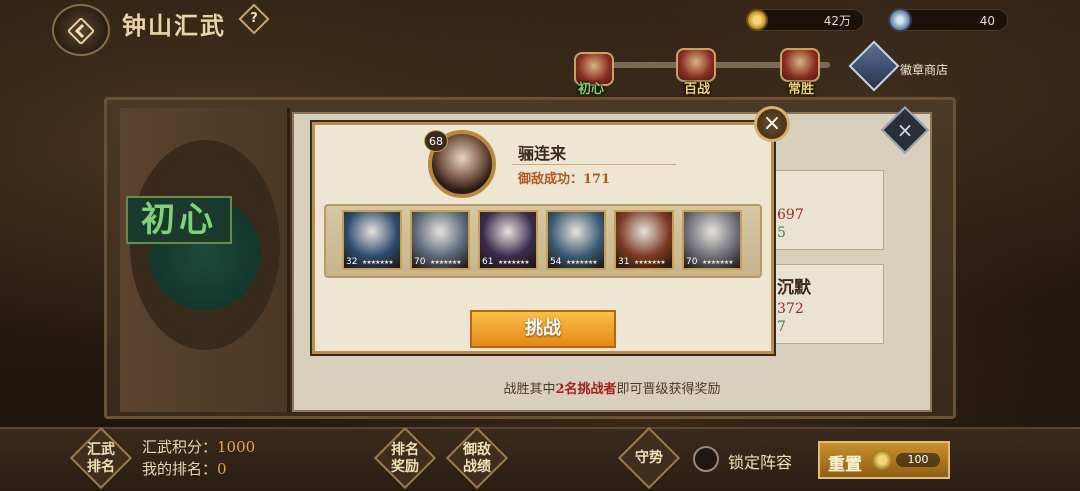 This screenshot has height=491, width=1080. What do you see at coordinates (794, 288) in the screenshot?
I see `challenger-card-name: 沉默` at bounding box center [794, 288].